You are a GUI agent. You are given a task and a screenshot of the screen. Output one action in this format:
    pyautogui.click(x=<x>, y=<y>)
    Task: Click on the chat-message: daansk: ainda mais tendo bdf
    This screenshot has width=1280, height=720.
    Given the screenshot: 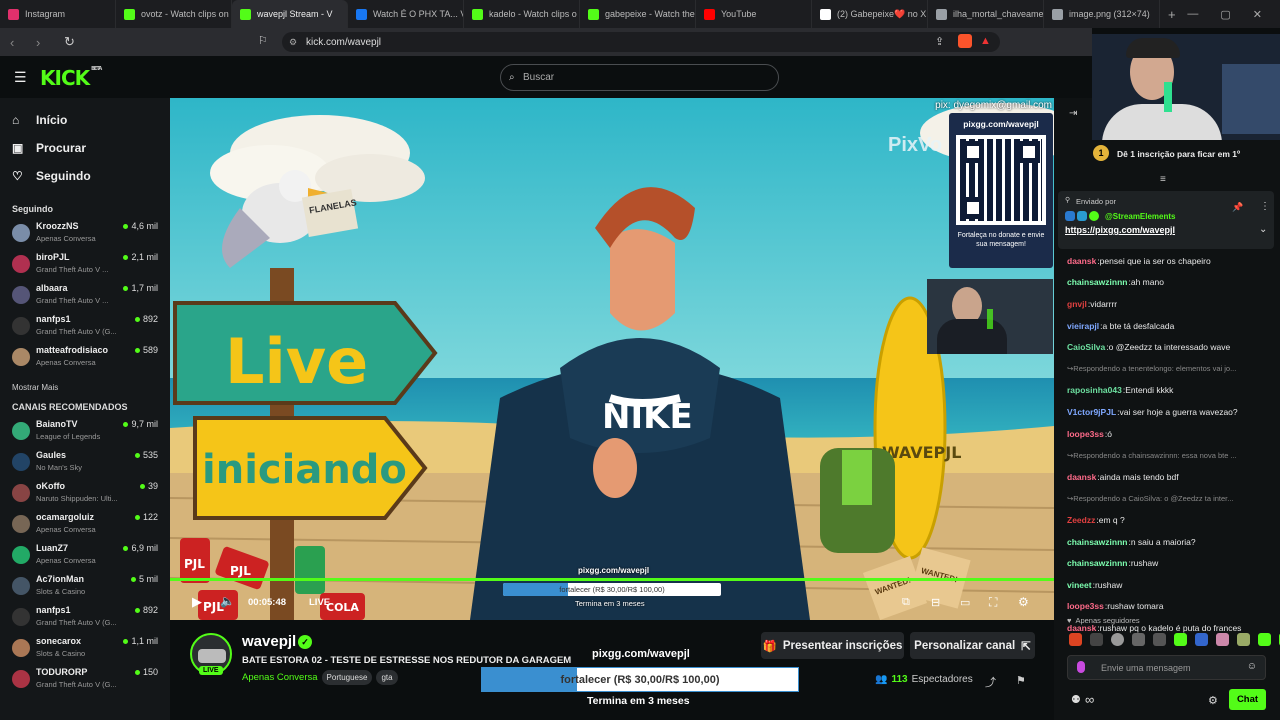 What is the action you would take?
    pyautogui.click(x=1167, y=477)
    